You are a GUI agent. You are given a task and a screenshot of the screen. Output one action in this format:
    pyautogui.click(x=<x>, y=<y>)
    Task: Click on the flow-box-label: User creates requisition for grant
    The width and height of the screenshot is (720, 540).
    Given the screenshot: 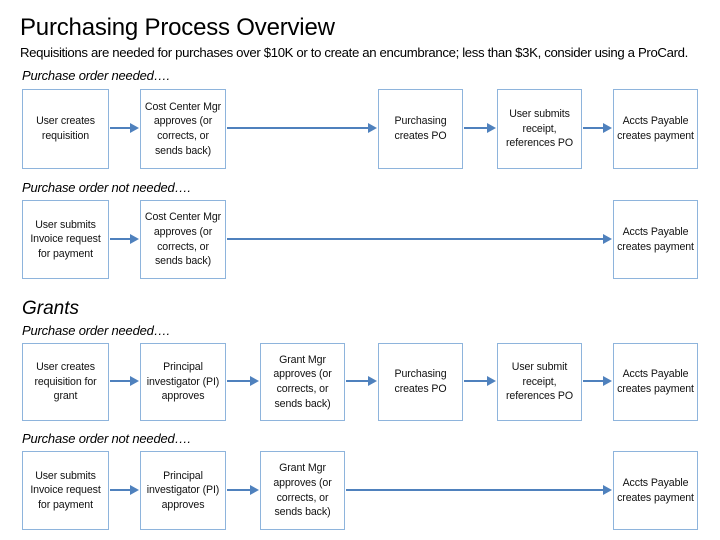 What is the action you would take?
    pyautogui.click(x=65, y=382)
    